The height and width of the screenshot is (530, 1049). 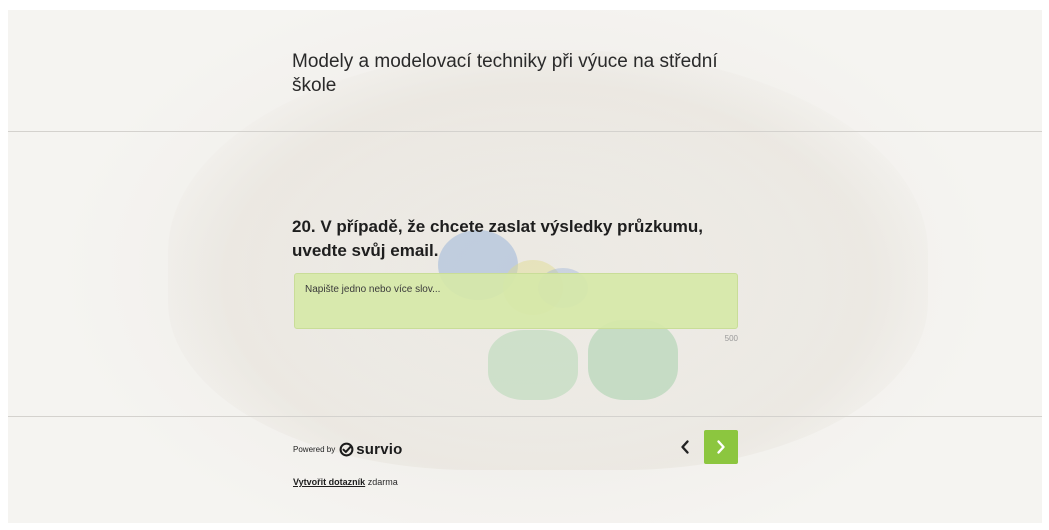 What do you see at coordinates (525, 416) in the screenshot?
I see `footer-divider` at bounding box center [525, 416].